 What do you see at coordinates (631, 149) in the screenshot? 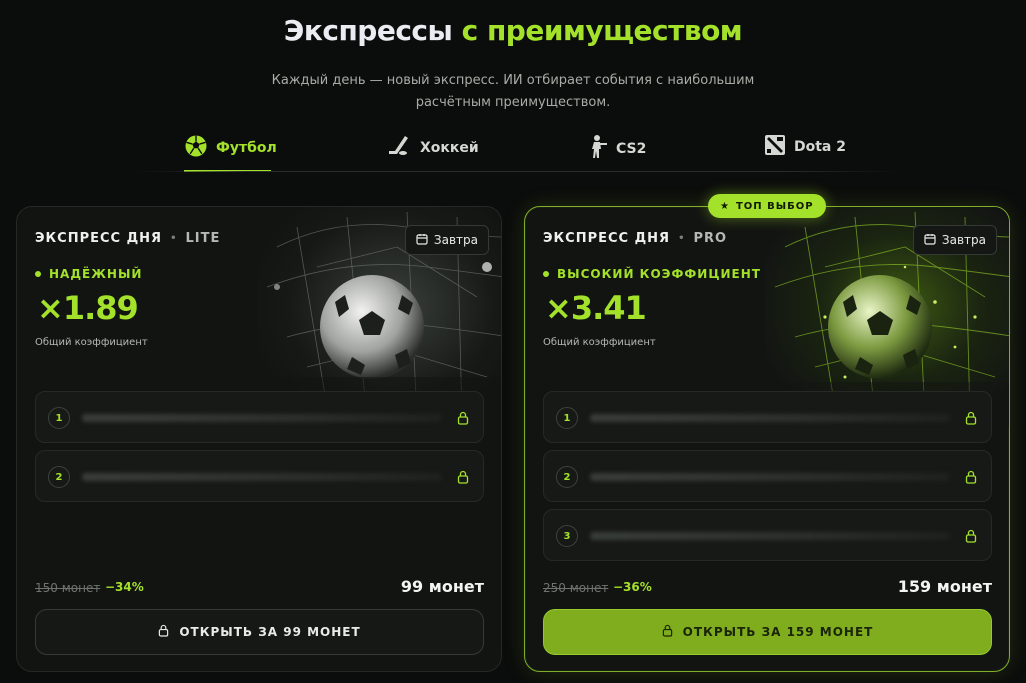
I see `tab-label: CS2` at bounding box center [631, 149].